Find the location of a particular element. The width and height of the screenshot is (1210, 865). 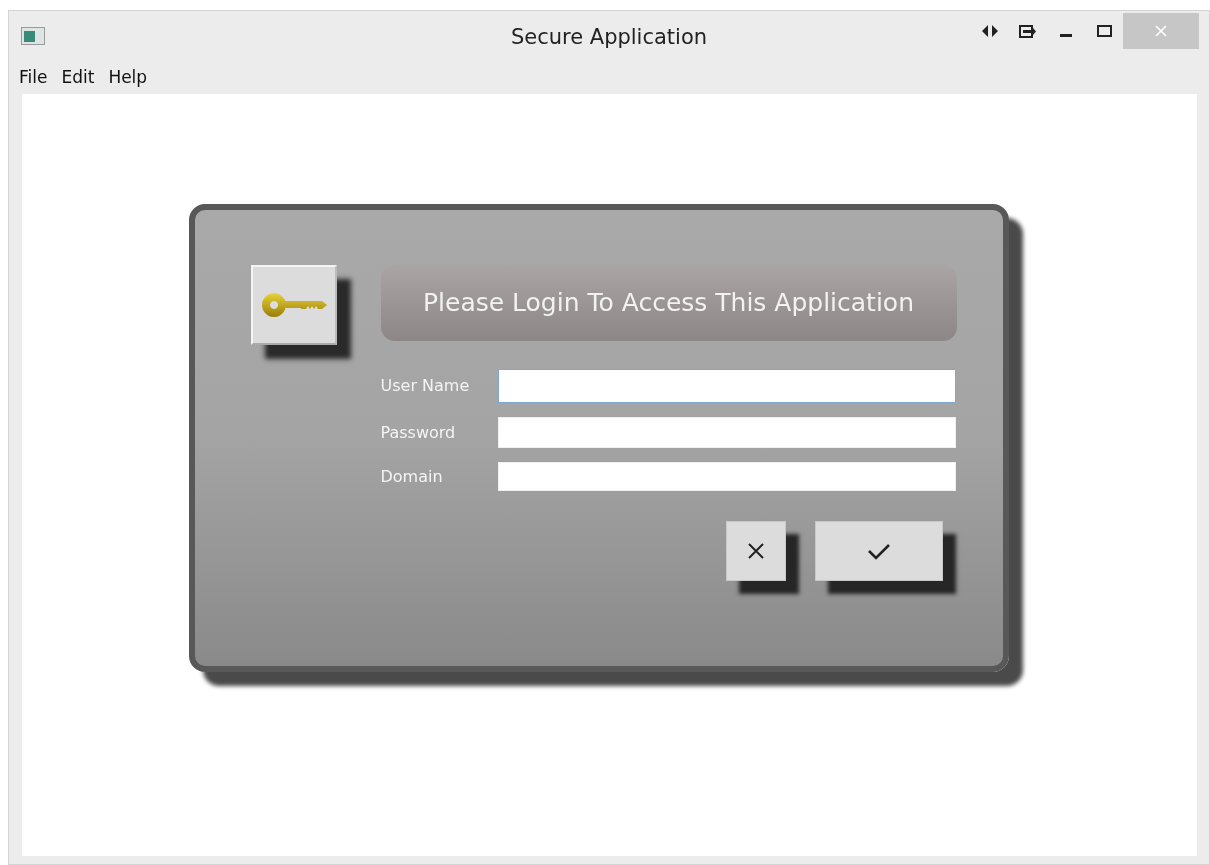

field-label: Password is located at coordinates (418, 432).